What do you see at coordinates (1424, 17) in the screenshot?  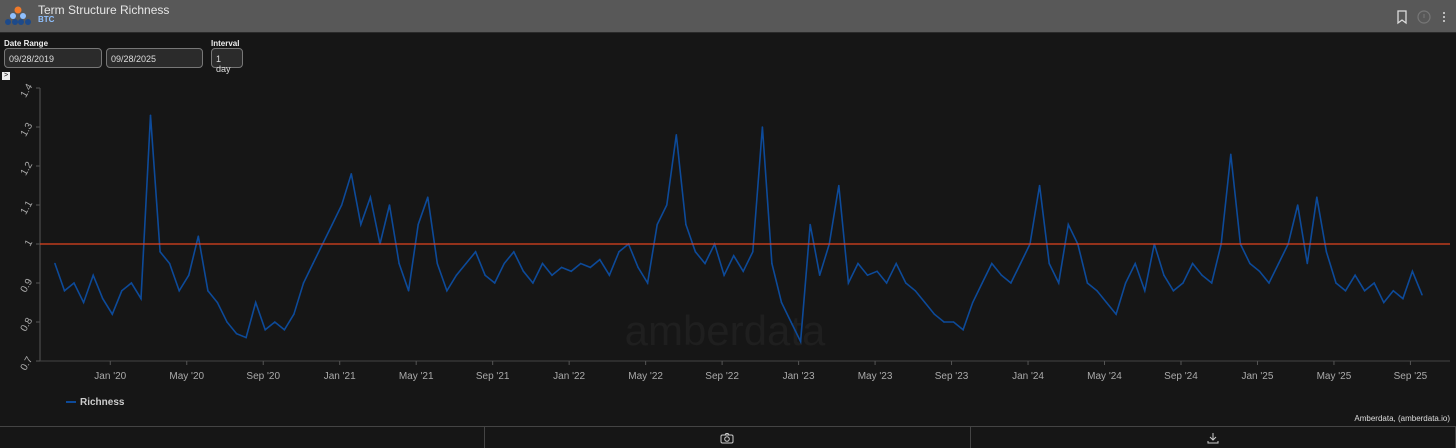 I see `info-icon` at bounding box center [1424, 17].